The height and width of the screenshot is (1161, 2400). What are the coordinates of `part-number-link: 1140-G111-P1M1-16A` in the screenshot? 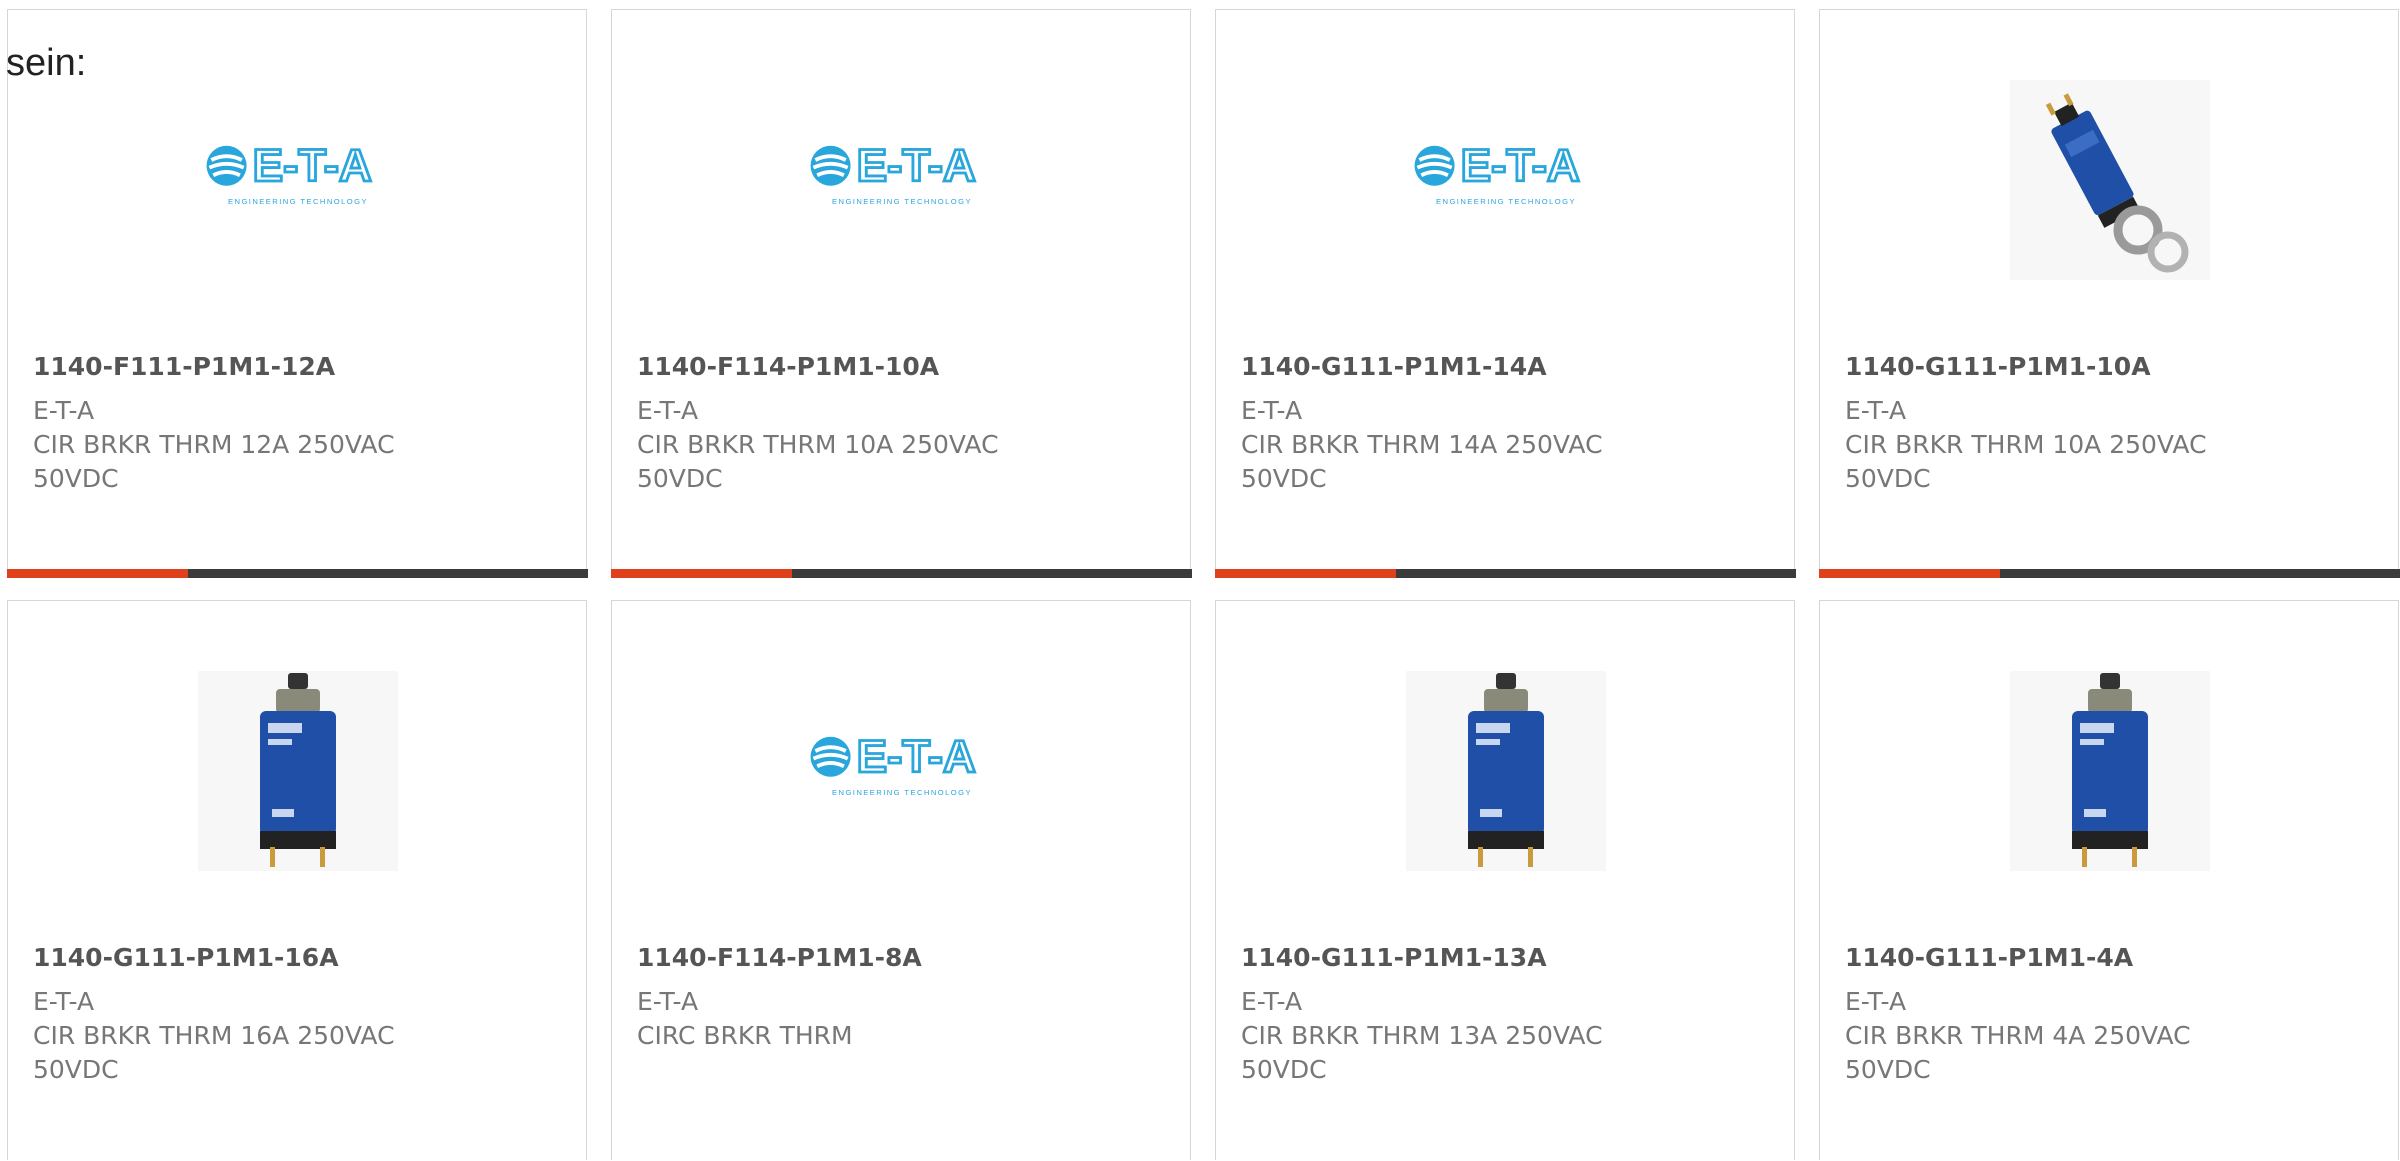 It's located at (186, 957).